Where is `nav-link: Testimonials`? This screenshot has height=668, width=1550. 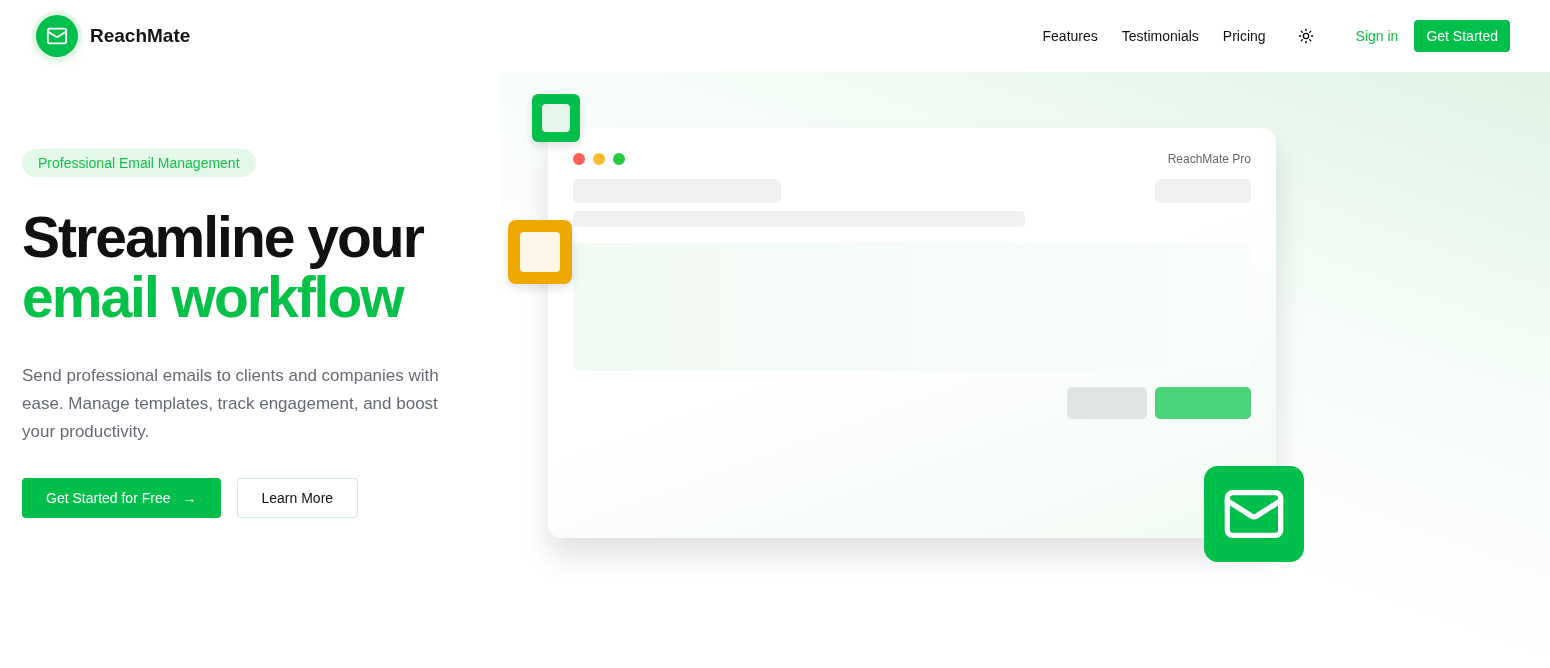
nav-link: Testimonials is located at coordinates (1160, 36).